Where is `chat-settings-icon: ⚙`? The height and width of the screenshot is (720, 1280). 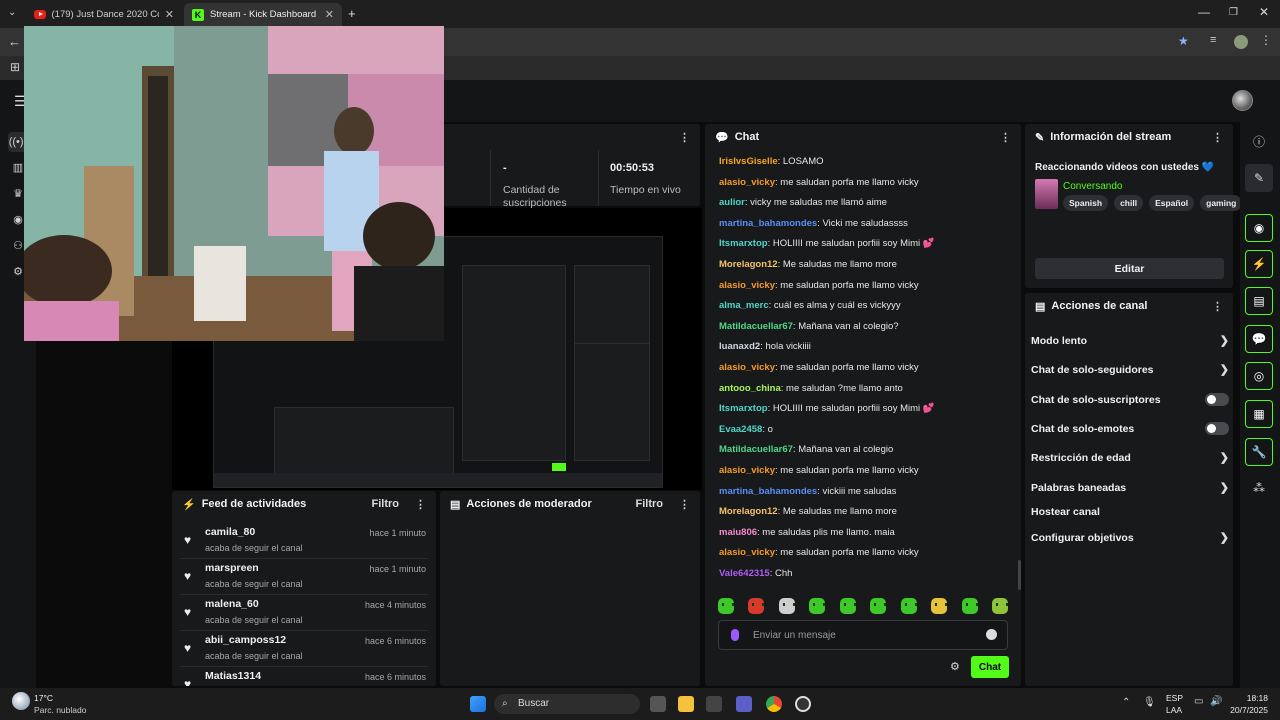 chat-settings-icon: ⚙ is located at coordinates (955, 666).